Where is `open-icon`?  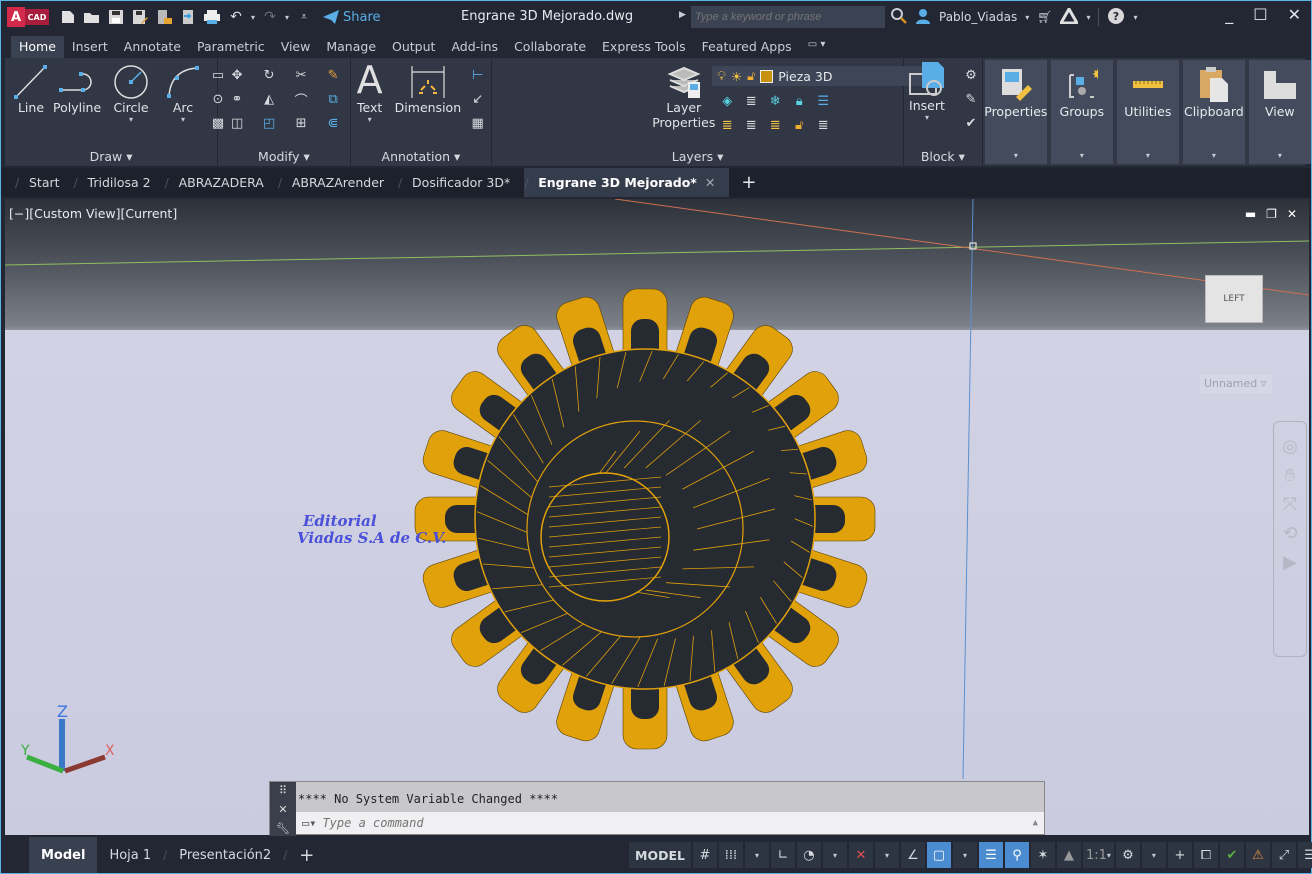
open-icon is located at coordinates (92, 17).